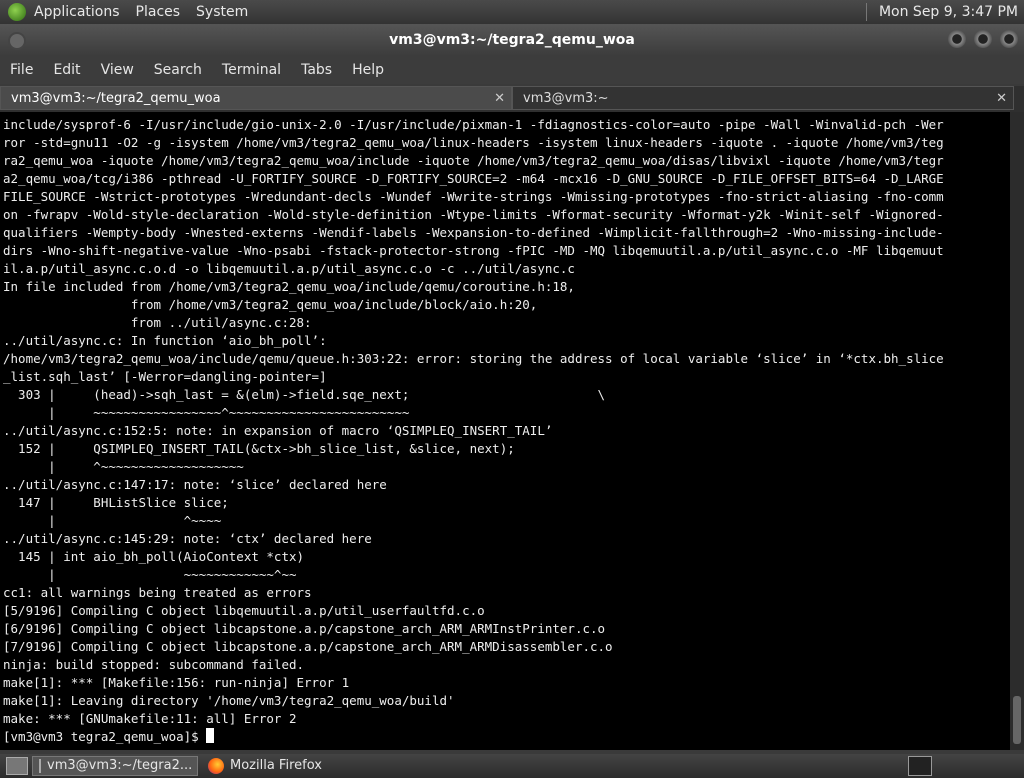 This screenshot has width=1024, height=778. What do you see at coordinates (983, 39) in the screenshot?
I see `maximize-icon` at bounding box center [983, 39].